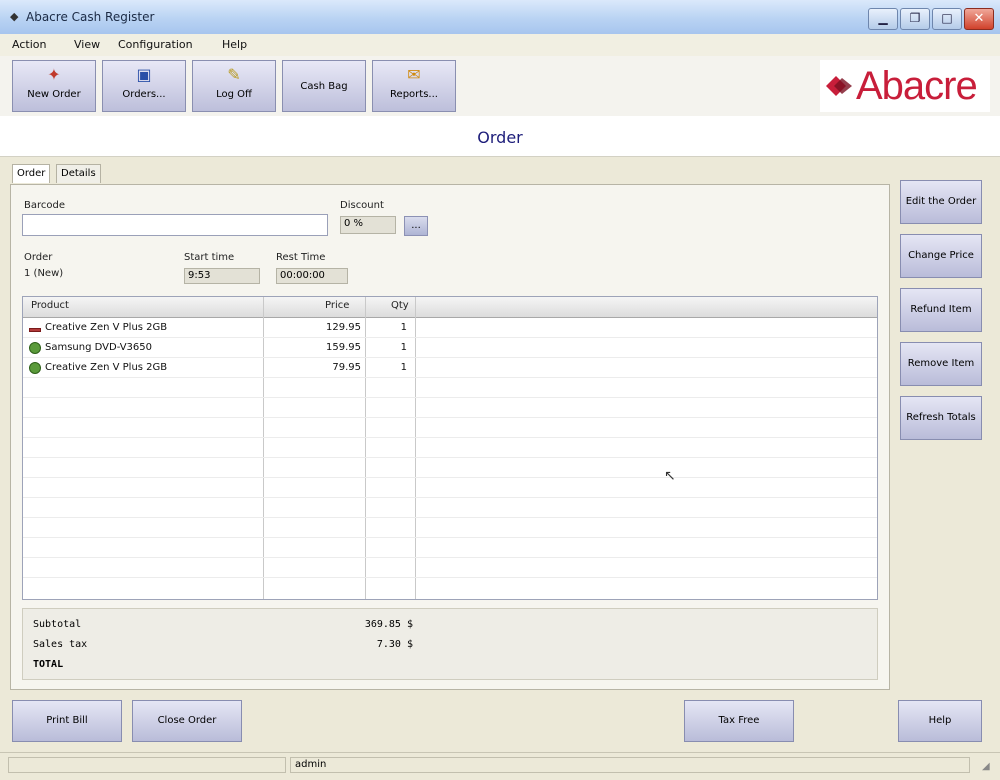  I want to click on page-title: Order, so click(500, 137).